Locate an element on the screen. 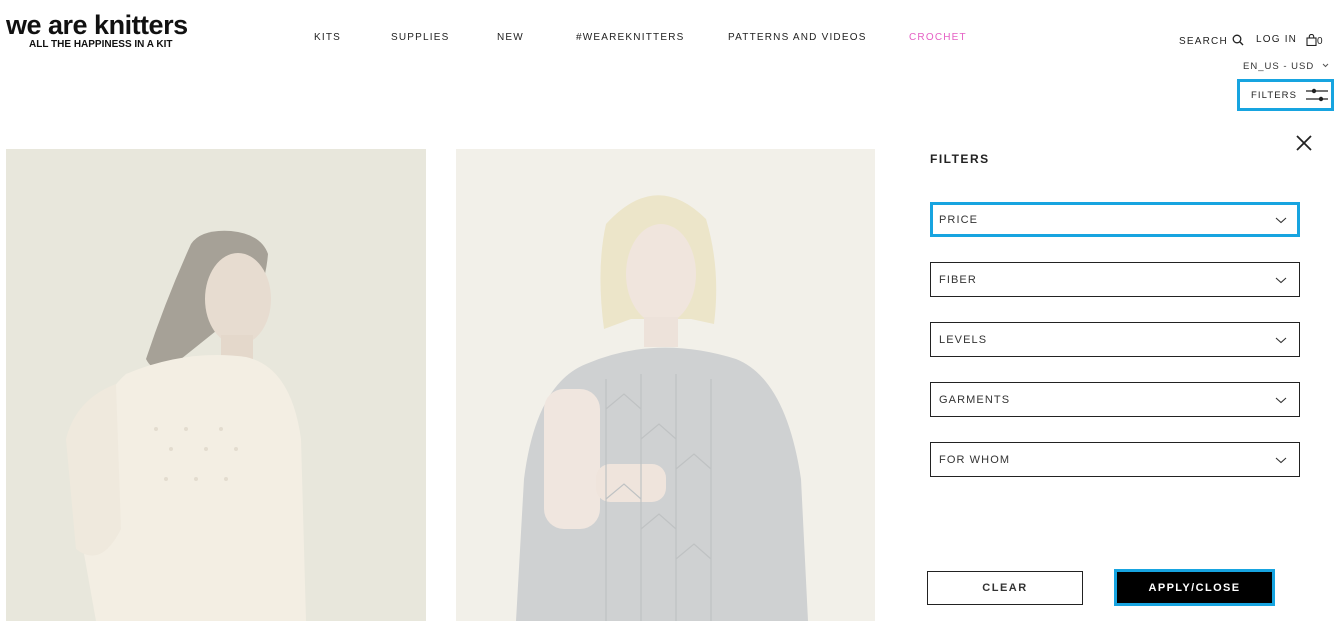 The image size is (1339, 621). nav-item-patterns-and-videos: PATTERNS AND VIDEOS is located at coordinates (797, 37).